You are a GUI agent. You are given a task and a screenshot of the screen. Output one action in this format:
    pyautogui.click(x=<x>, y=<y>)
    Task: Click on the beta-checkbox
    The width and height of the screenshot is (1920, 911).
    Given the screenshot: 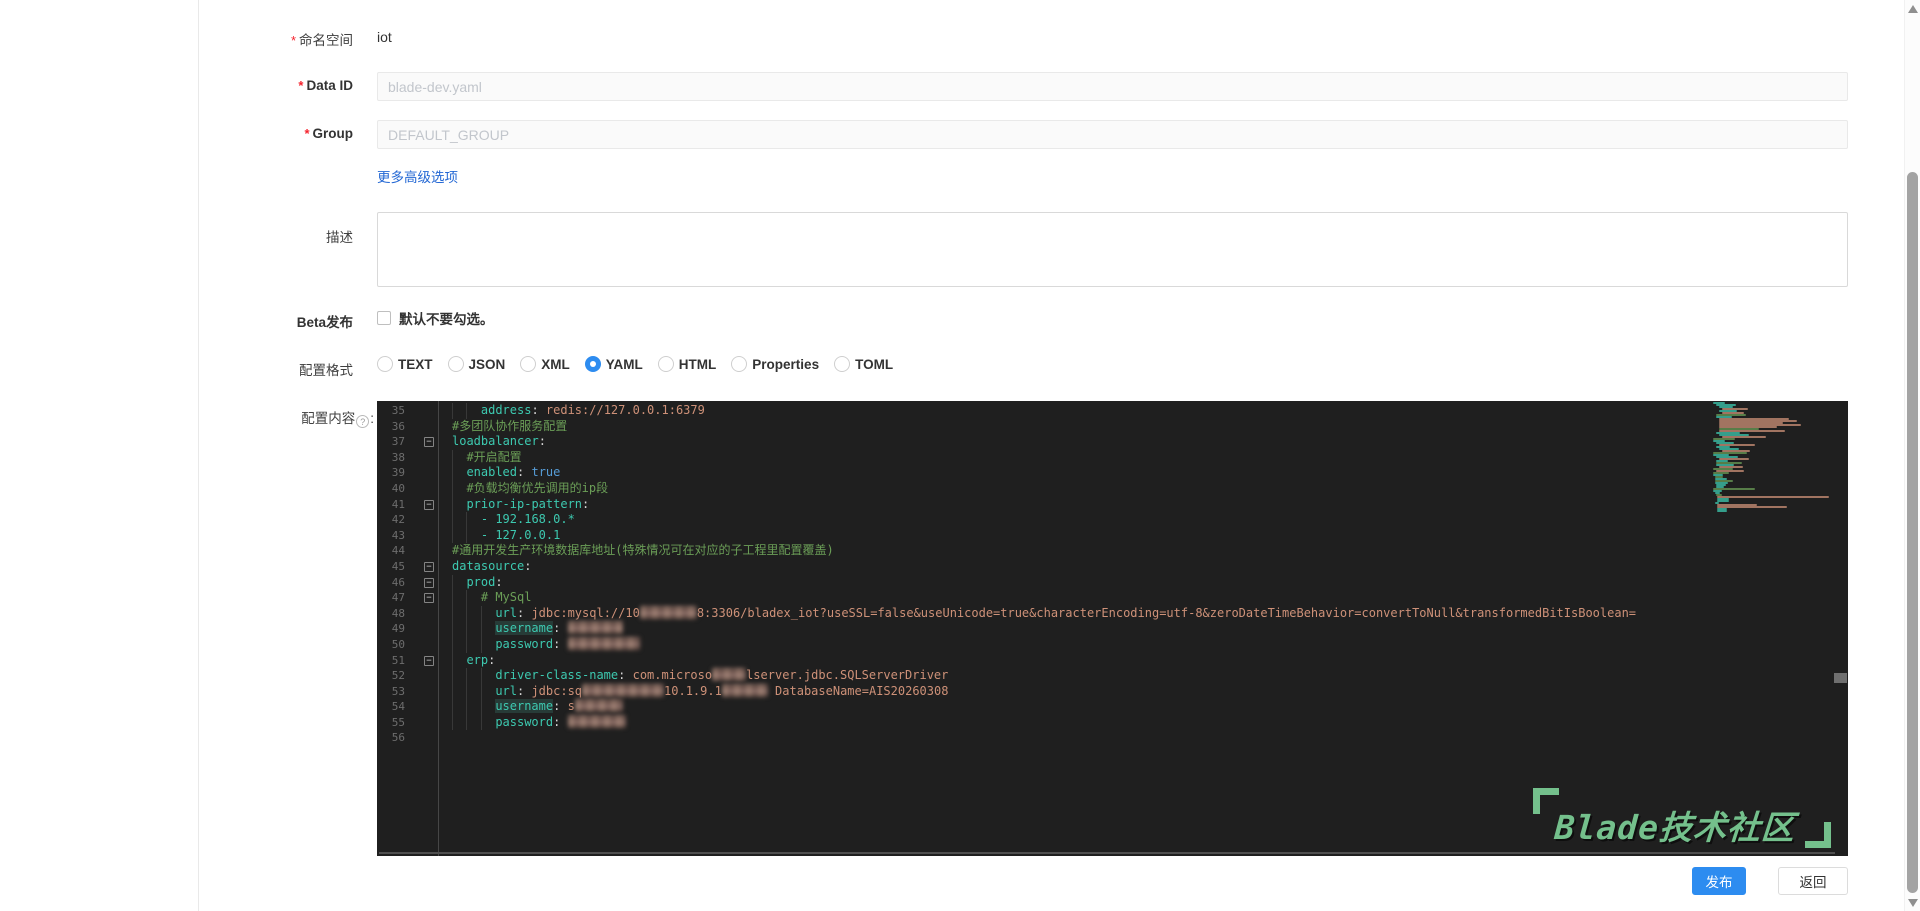 What is the action you would take?
    pyautogui.click(x=384, y=318)
    